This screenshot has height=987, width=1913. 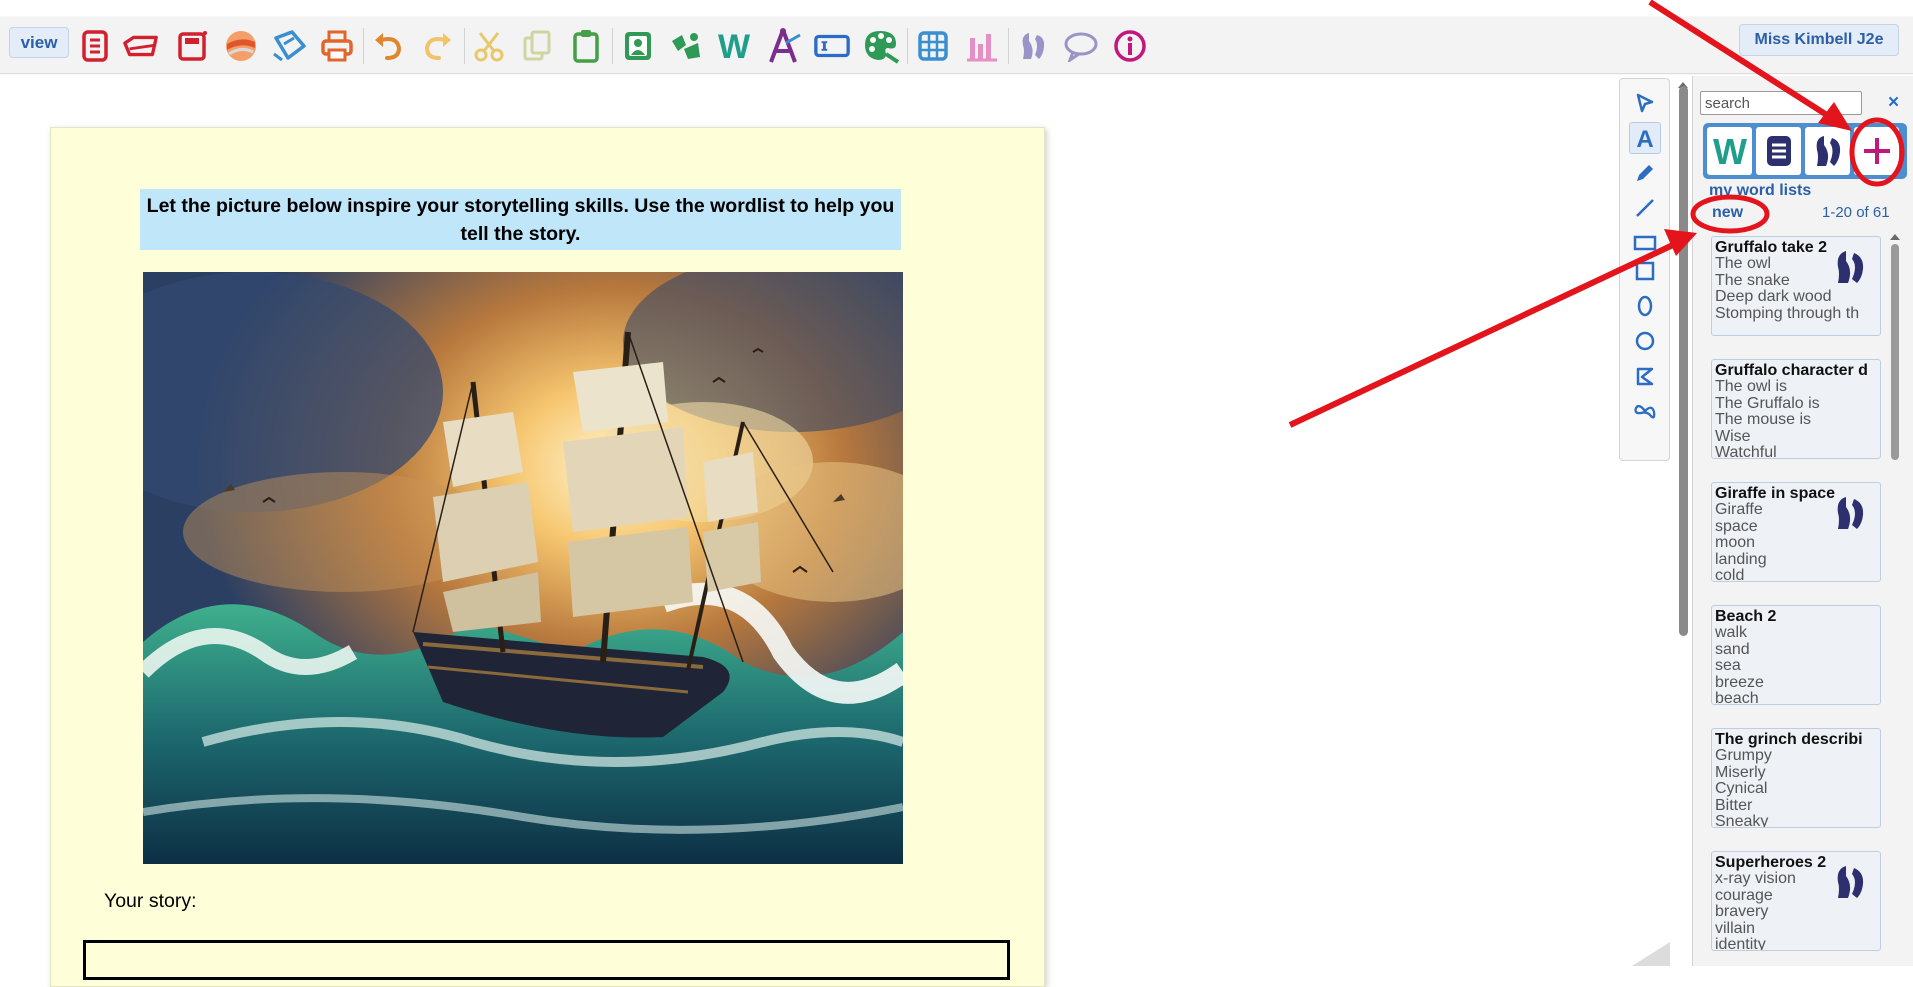 I want to click on list-word: Bitter, so click(x=1734, y=805).